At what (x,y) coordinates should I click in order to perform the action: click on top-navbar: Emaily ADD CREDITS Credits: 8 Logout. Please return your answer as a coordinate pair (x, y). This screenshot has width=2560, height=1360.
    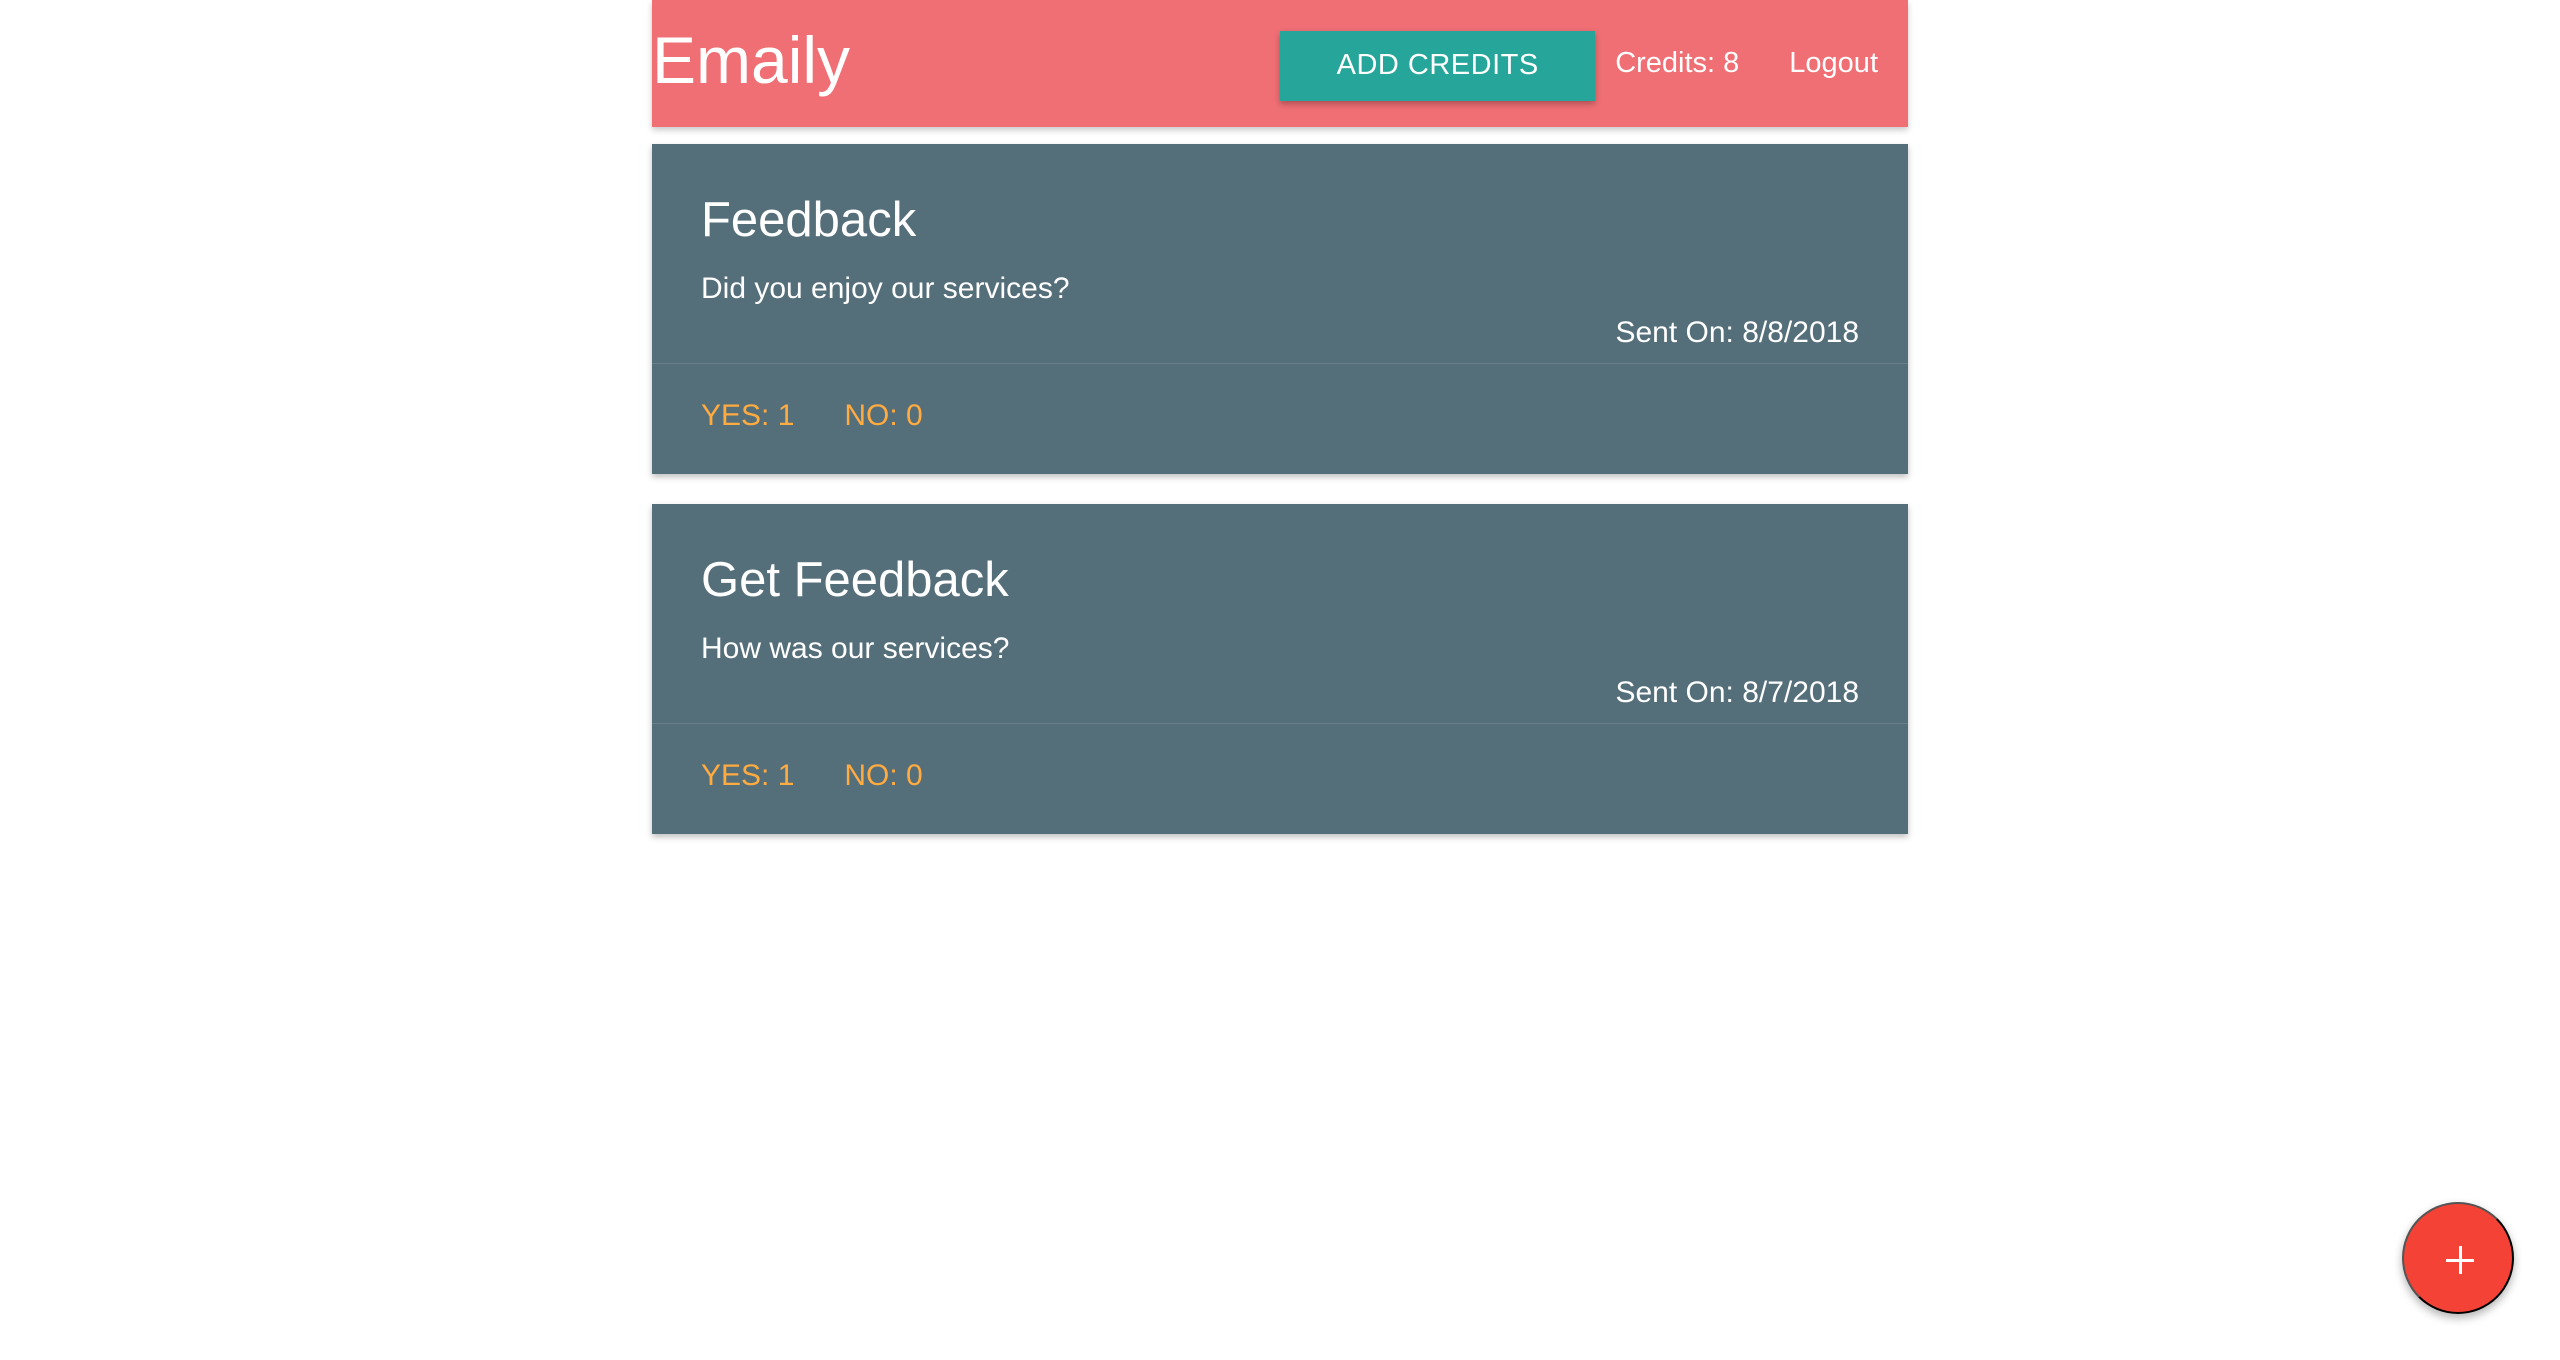
    Looking at the image, I should click on (1280, 63).